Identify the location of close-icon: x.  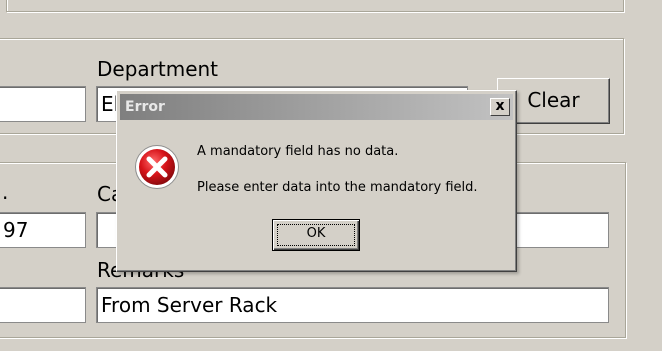
(500, 106).